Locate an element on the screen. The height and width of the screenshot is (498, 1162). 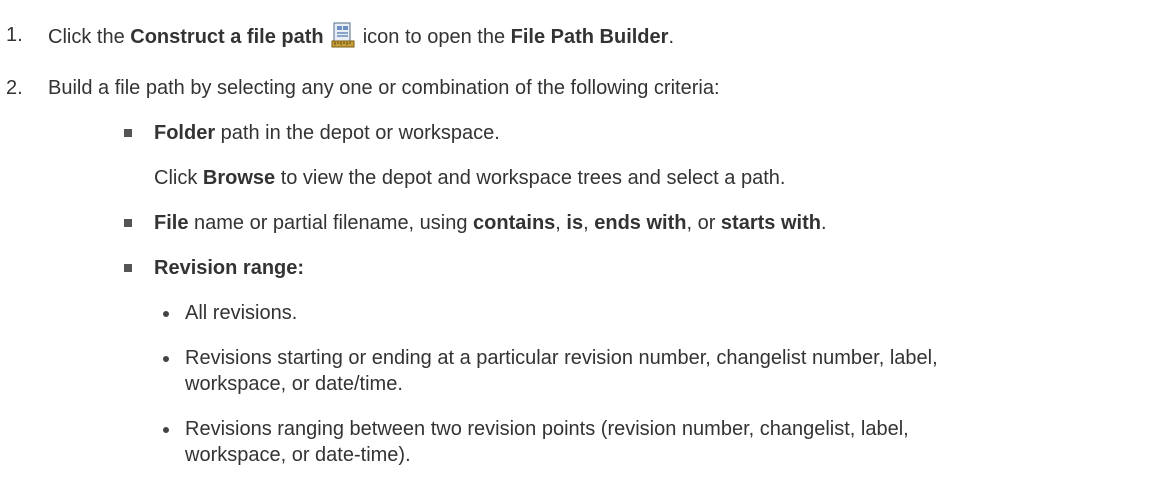
revision-item-all: All revisions. is located at coordinates (241, 313).